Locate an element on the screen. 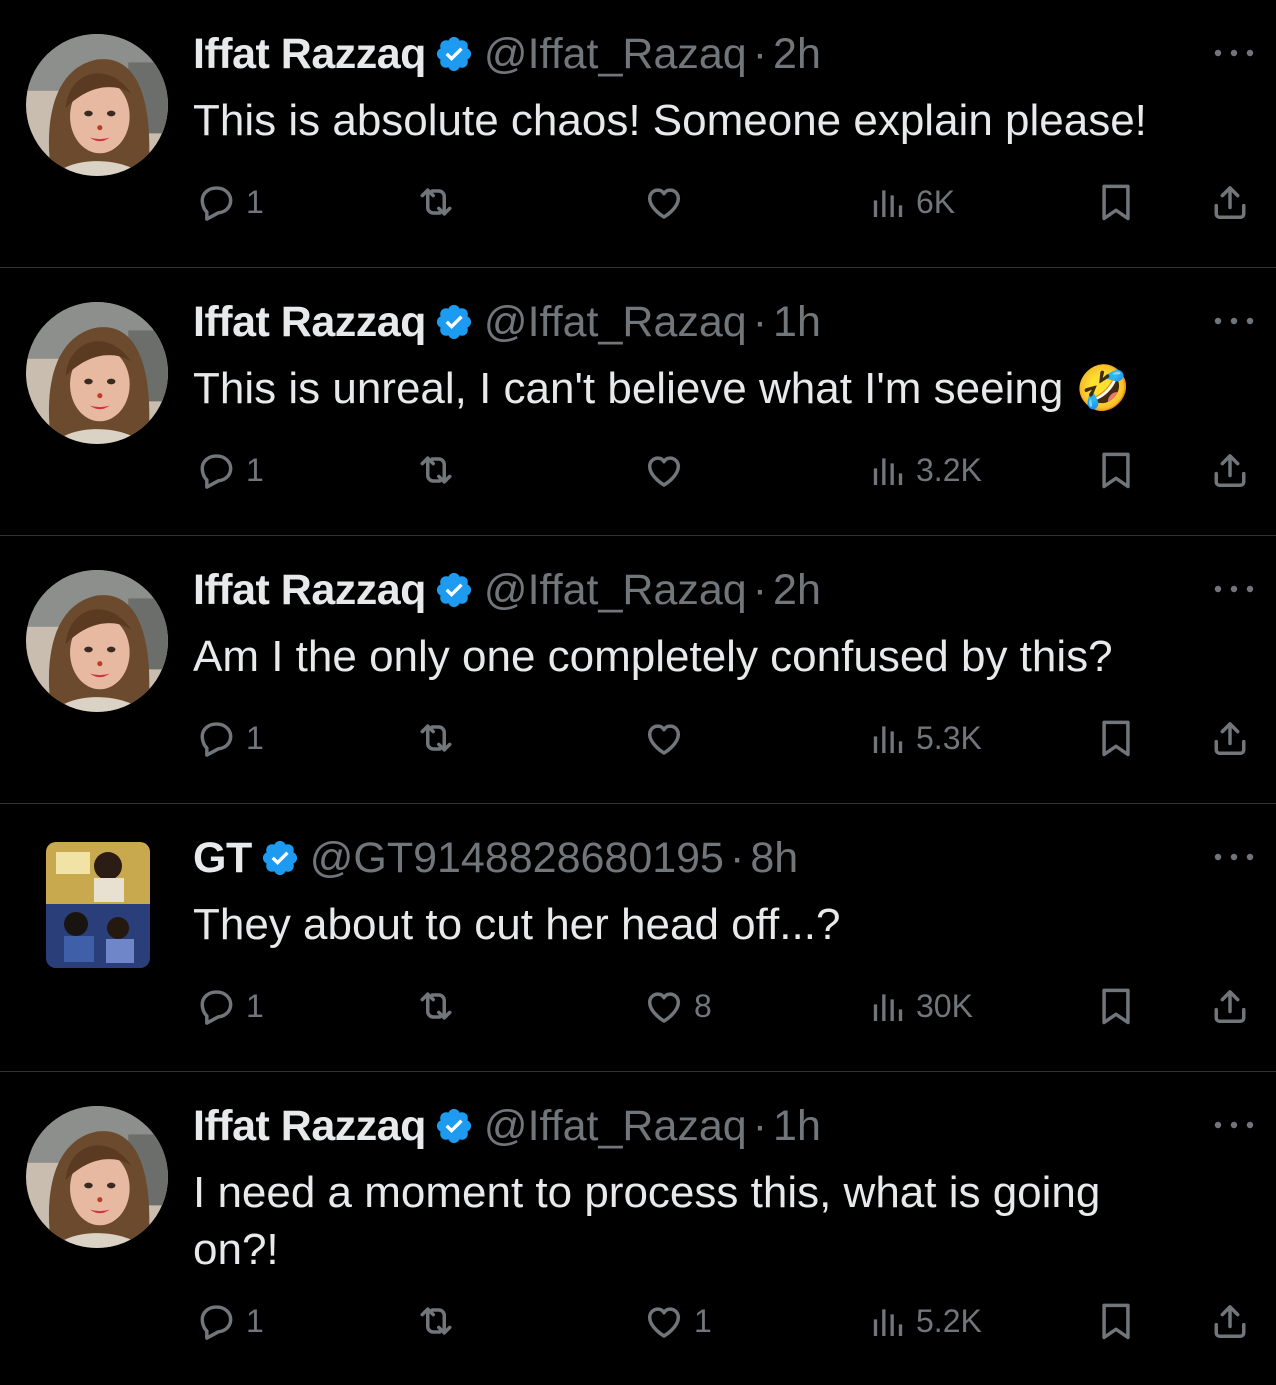 The image size is (1276, 1385). like-button: 8 is located at coordinates (677, 1006).